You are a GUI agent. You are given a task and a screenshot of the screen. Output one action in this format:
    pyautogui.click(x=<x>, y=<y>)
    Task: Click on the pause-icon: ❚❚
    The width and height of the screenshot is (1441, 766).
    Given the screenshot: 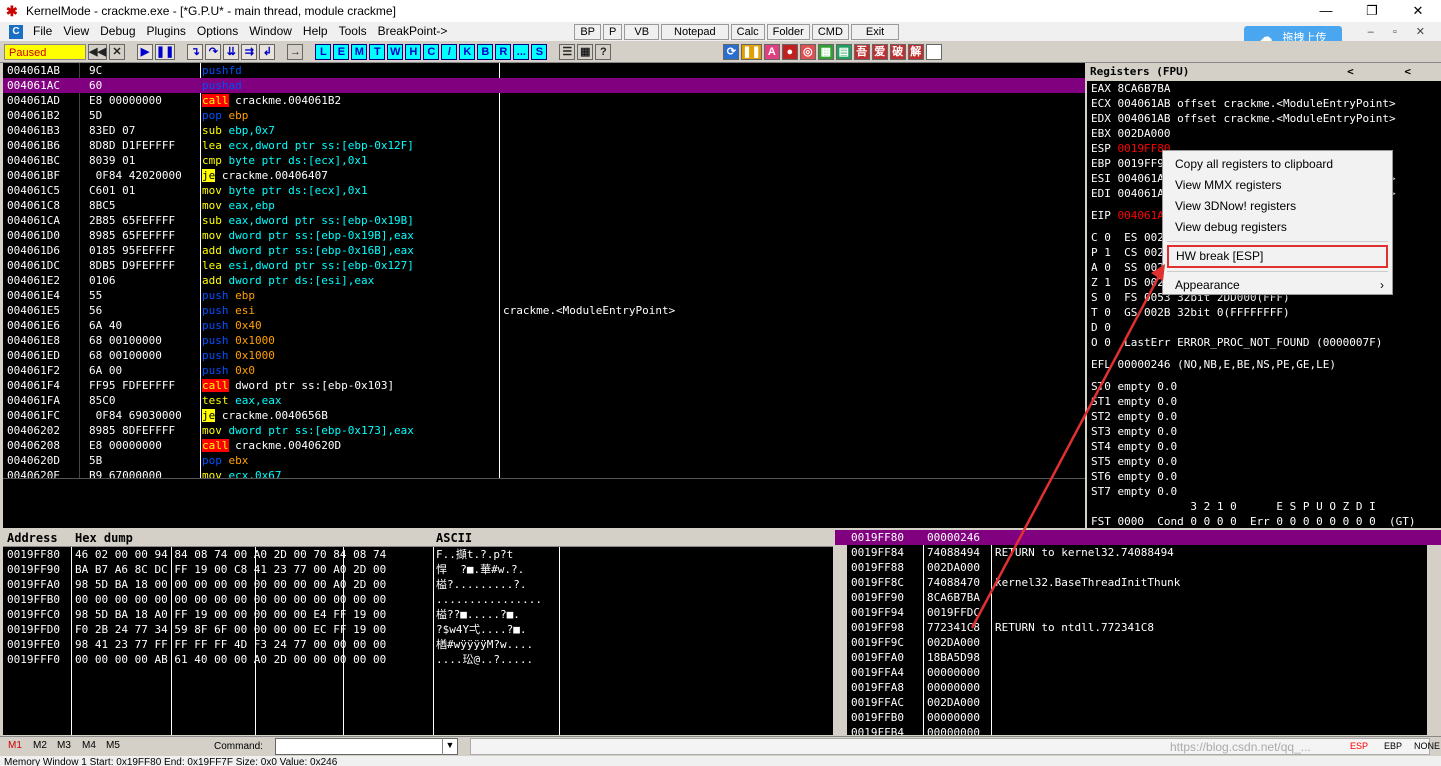 What is the action you would take?
    pyautogui.click(x=165, y=51)
    